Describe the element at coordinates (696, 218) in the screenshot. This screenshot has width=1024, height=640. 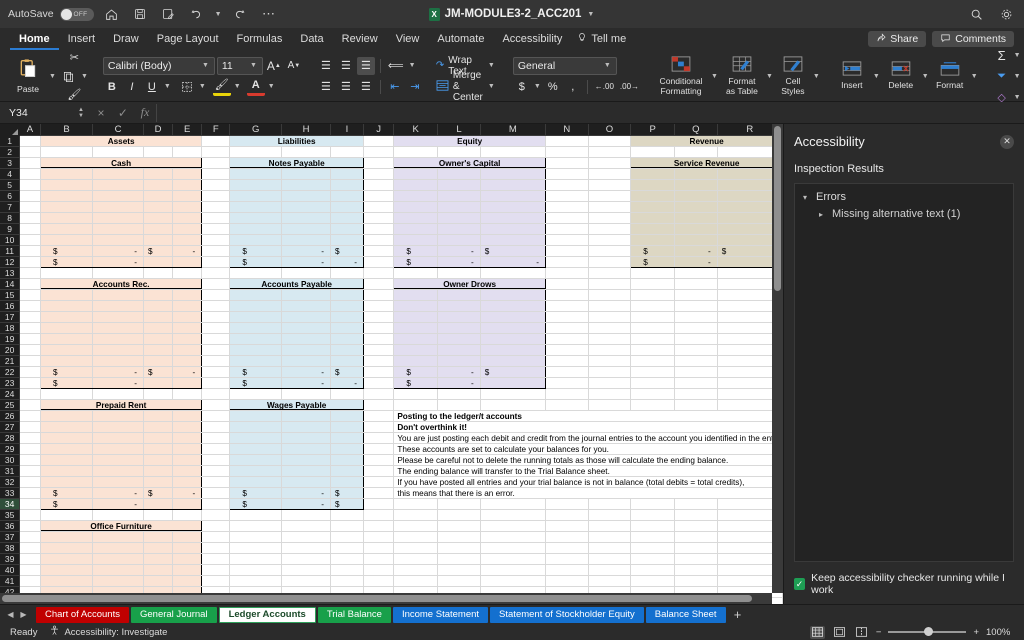
I see `cell-Q8` at that location.